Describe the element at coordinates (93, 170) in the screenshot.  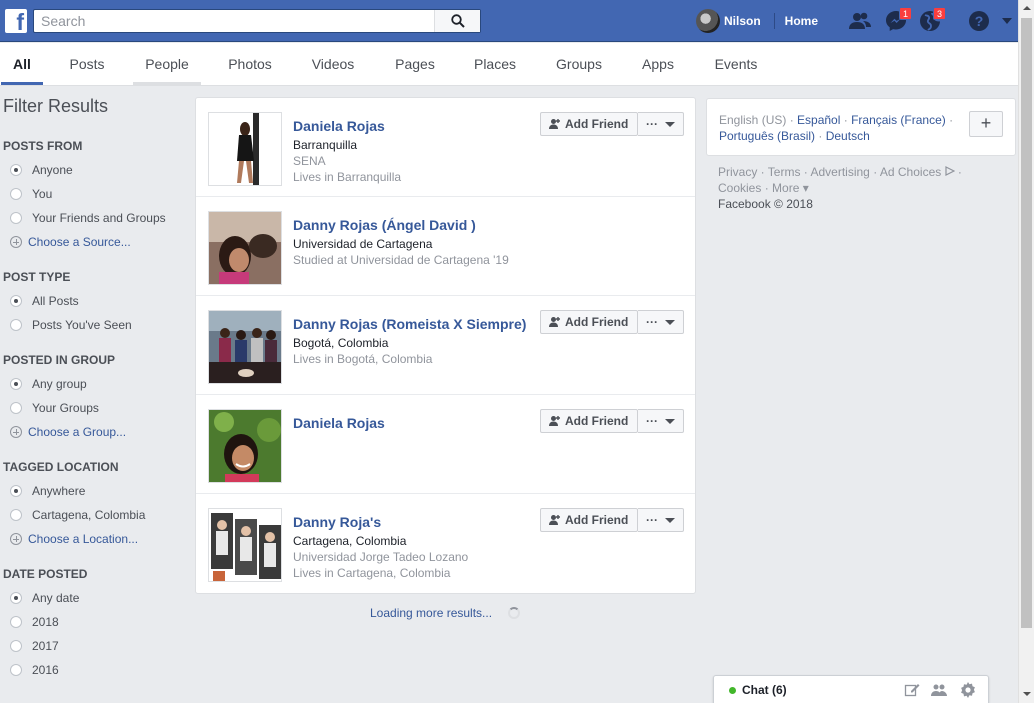
I see `filter-option: Anyone` at that location.